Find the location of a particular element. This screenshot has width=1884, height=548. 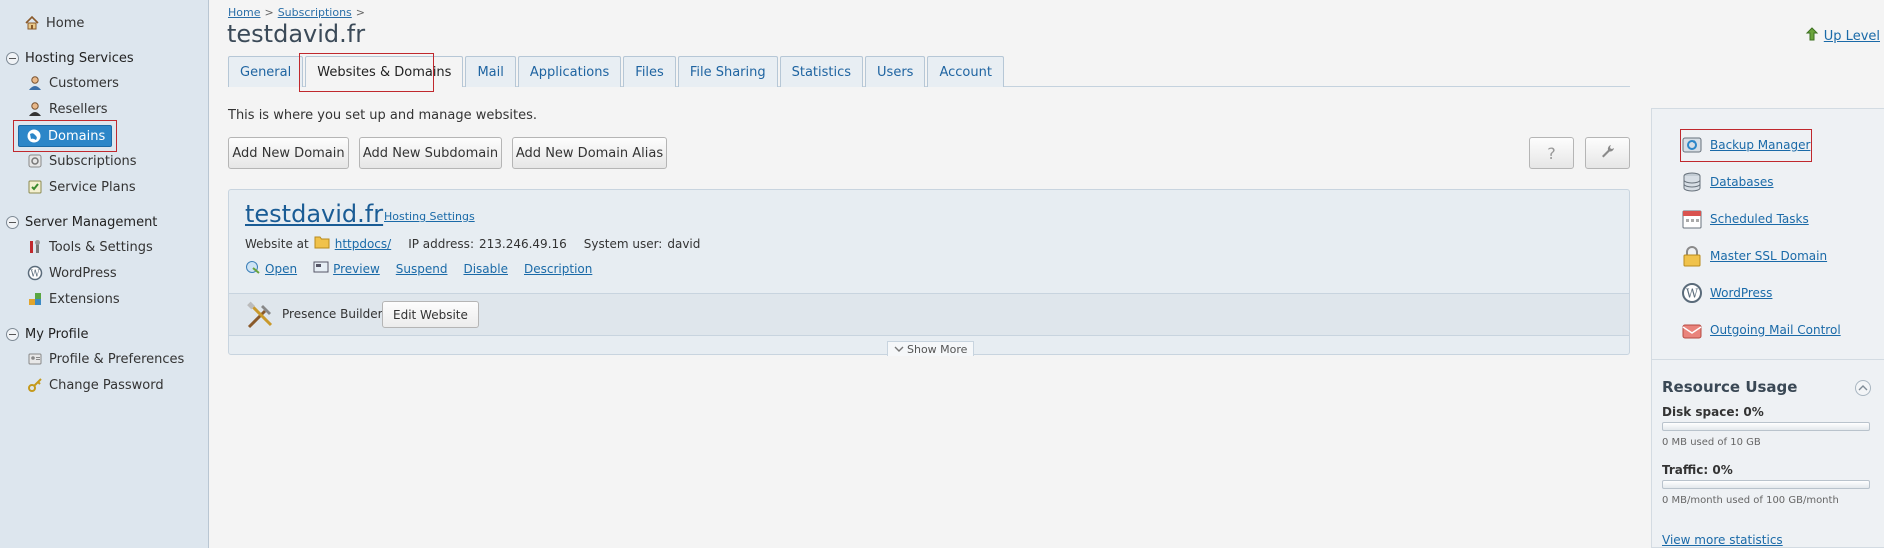

up-level-label: Up Level is located at coordinates (1852, 36).